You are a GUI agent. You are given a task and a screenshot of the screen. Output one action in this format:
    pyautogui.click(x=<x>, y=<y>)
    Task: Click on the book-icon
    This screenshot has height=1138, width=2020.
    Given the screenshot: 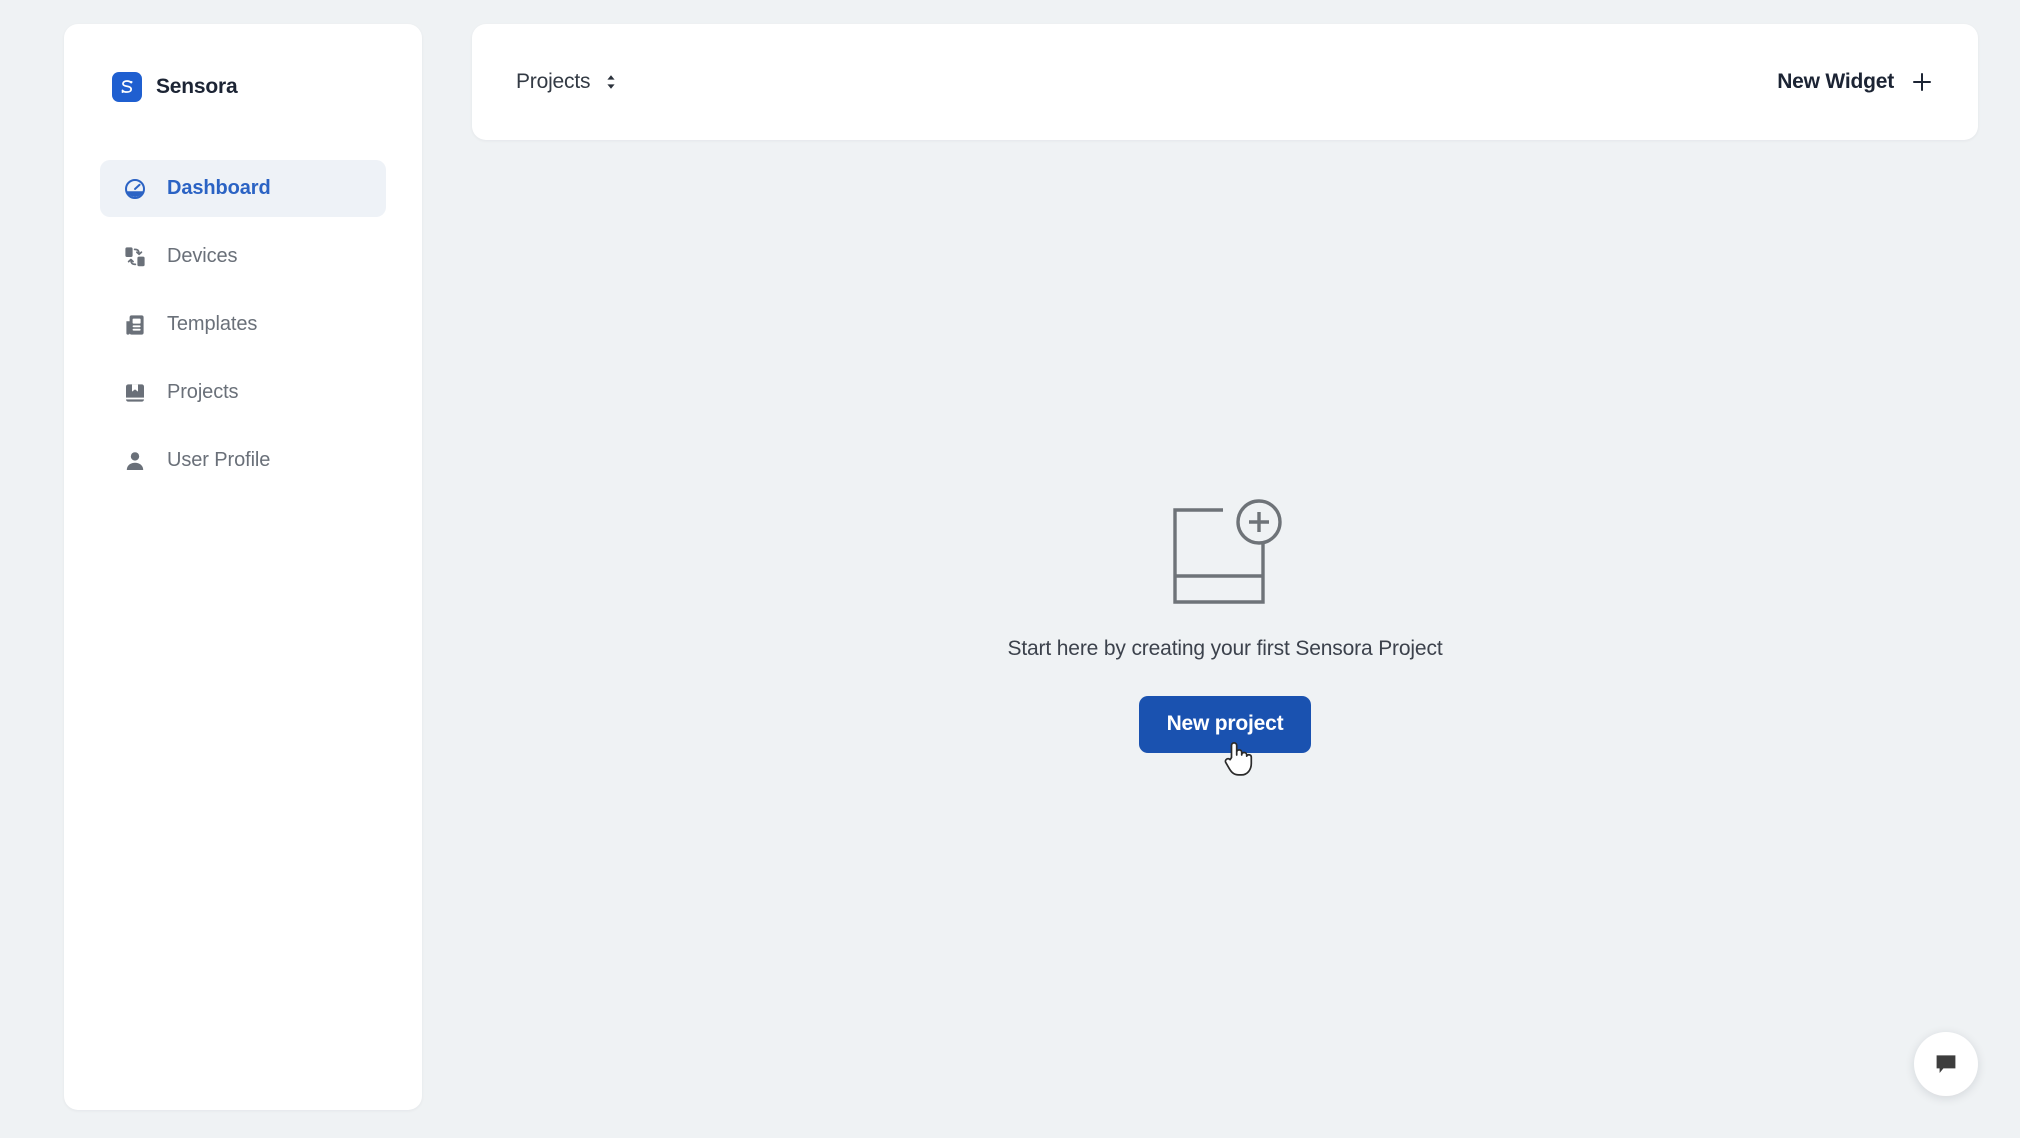 What is the action you would take?
    pyautogui.click(x=135, y=393)
    